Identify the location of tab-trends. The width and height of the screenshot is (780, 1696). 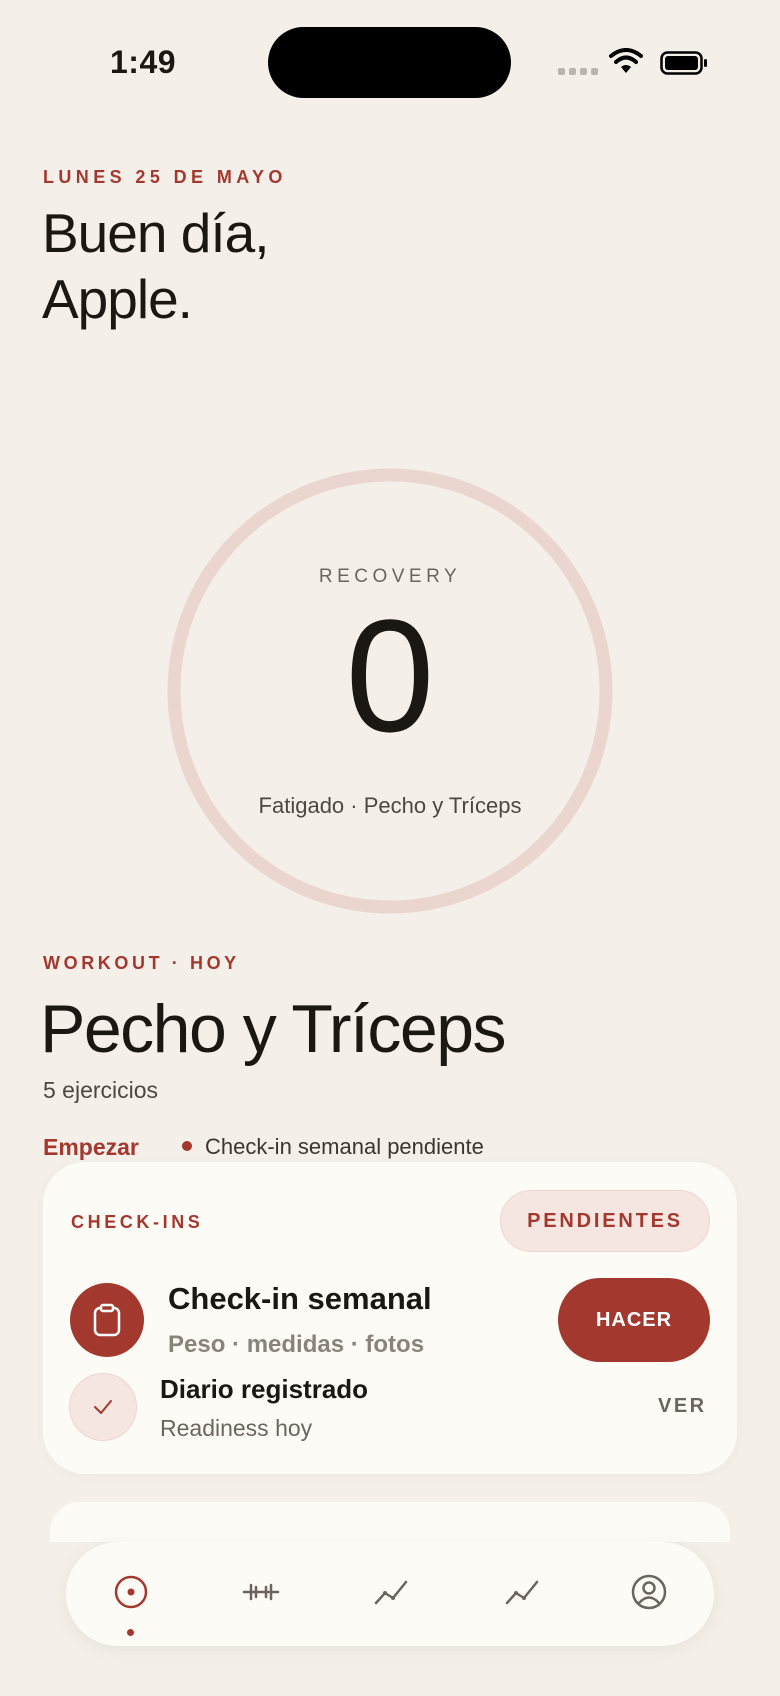
(522, 1592).